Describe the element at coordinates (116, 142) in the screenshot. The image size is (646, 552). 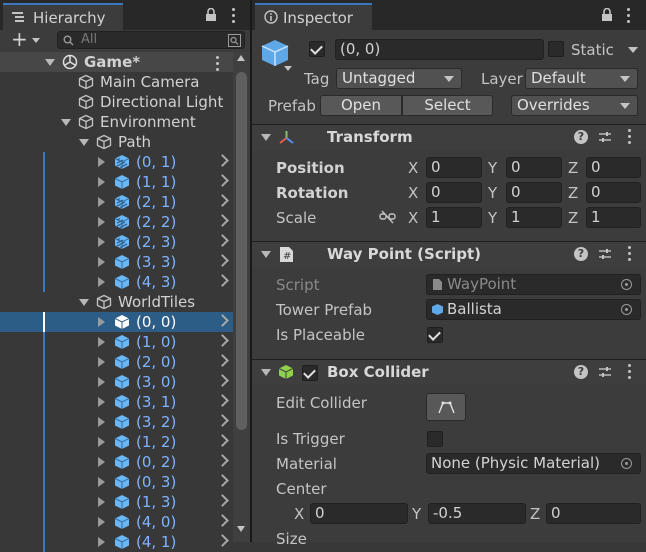
I see `tree-row: Path` at that location.